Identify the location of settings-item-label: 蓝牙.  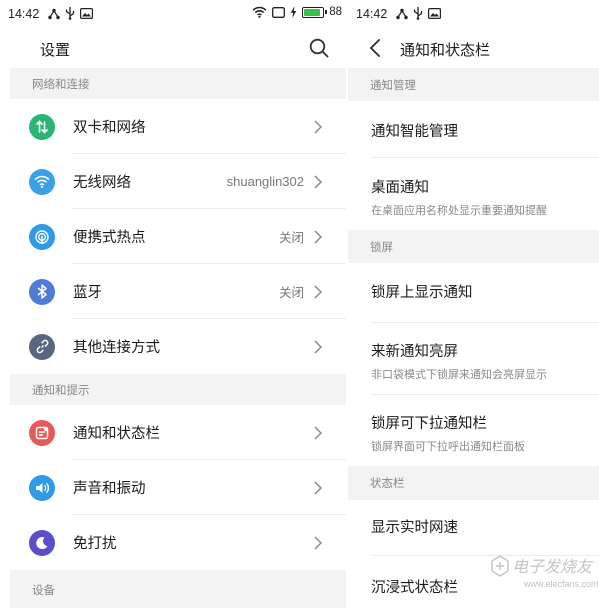
(87, 293).